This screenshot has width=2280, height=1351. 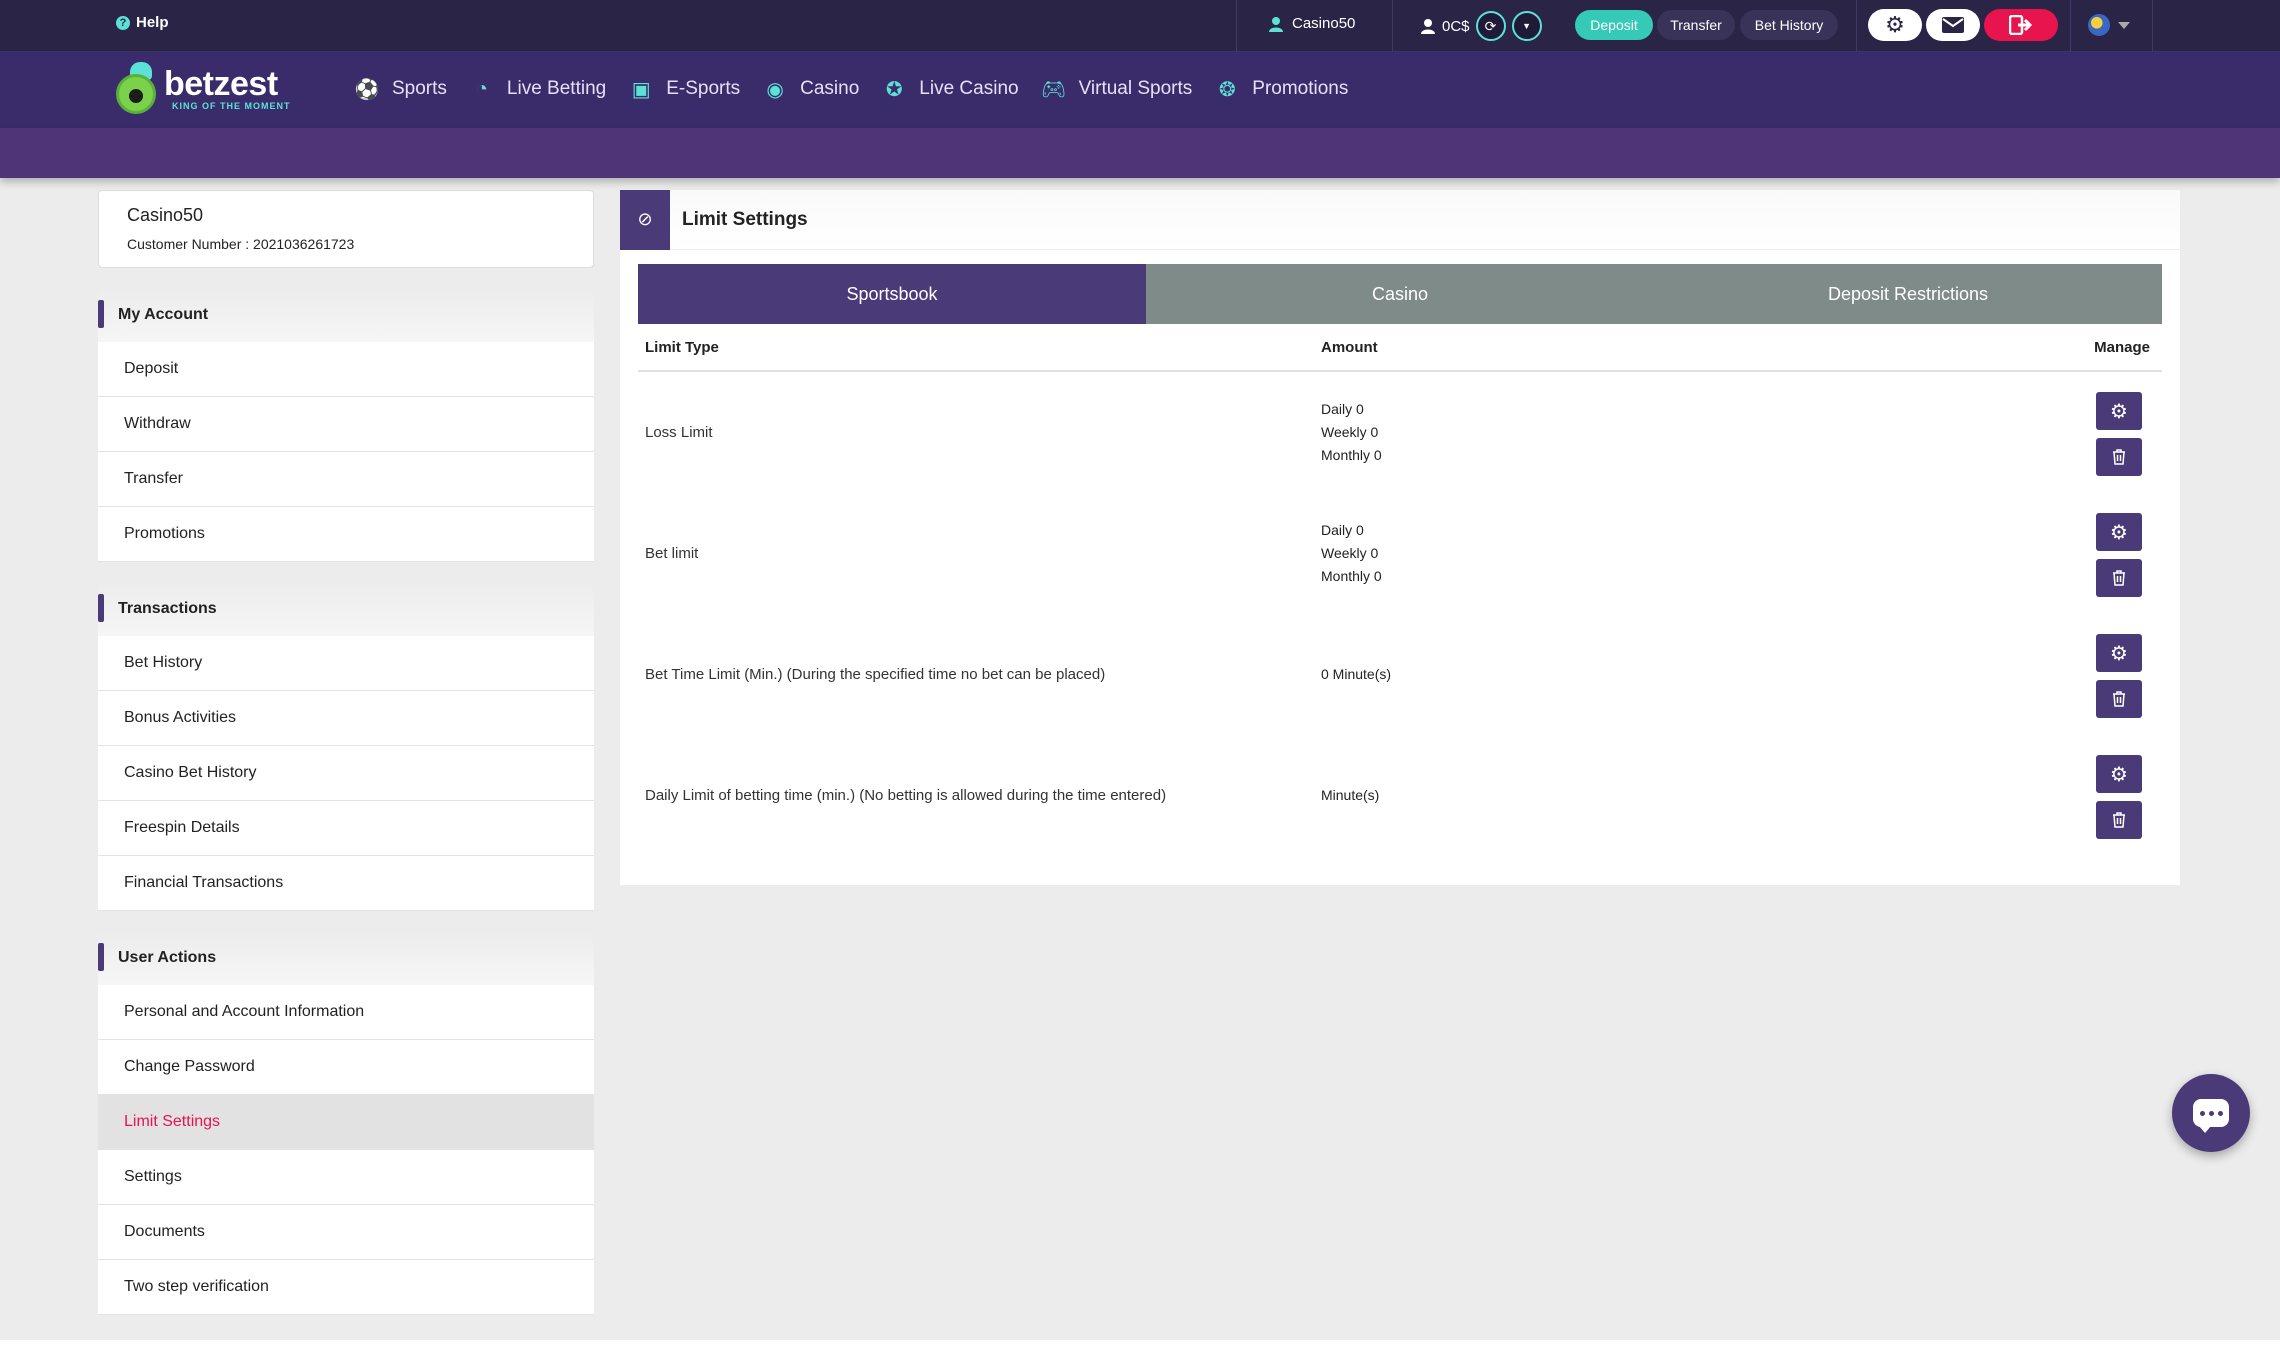 What do you see at coordinates (1400, 294) in the screenshot?
I see `tab-casino: Casino` at bounding box center [1400, 294].